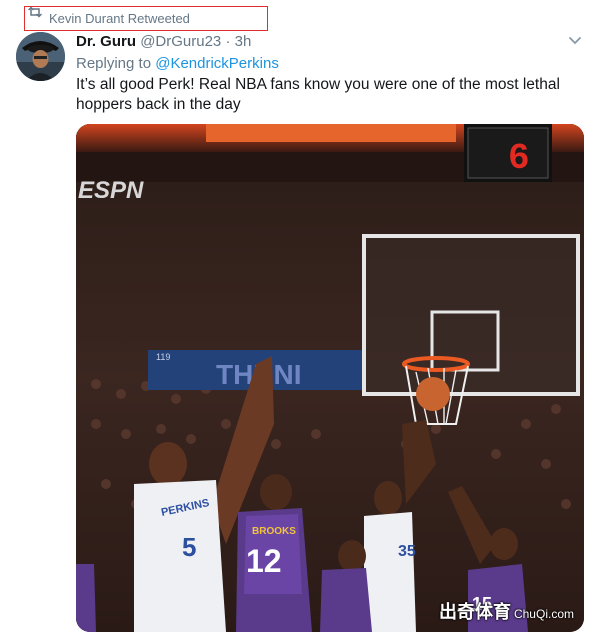  Describe the element at coordinates (35, 12) in the screenshot. I see `retweet-icon` at that location.